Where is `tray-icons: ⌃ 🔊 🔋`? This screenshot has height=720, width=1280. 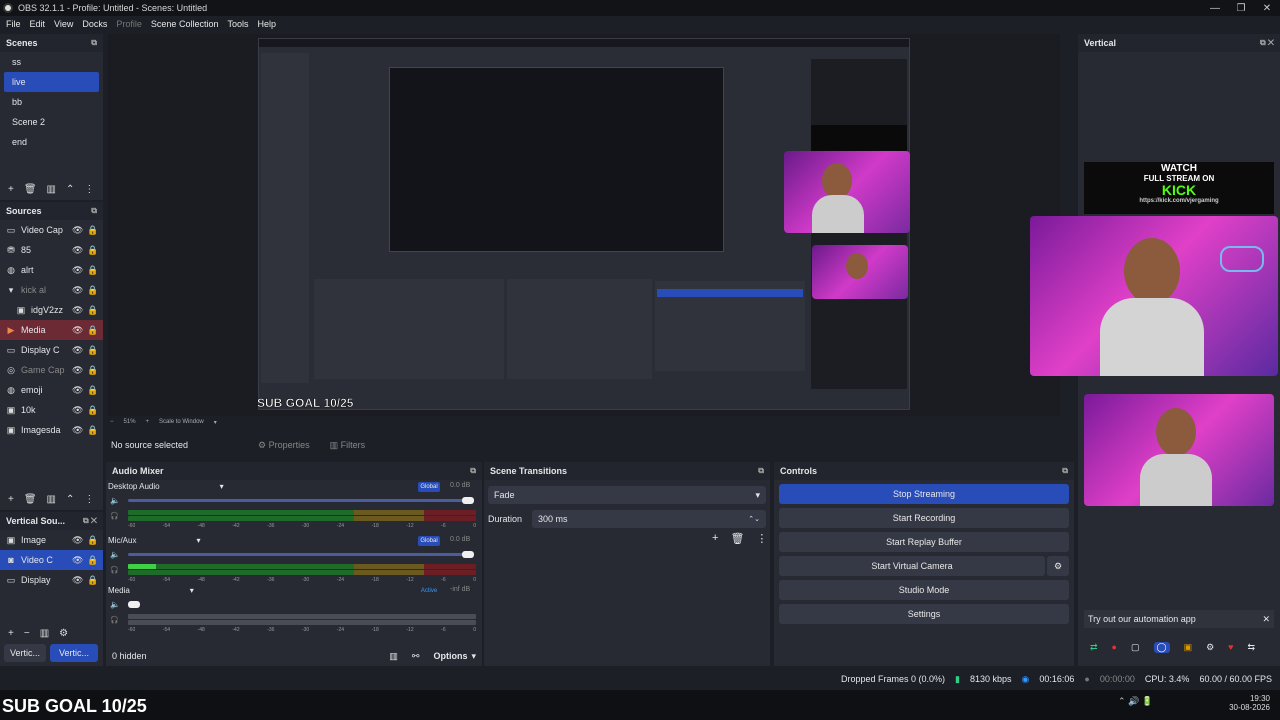 tray-icons: ⌃ 🔊 🔋 is located at coordinates (1135, 701).